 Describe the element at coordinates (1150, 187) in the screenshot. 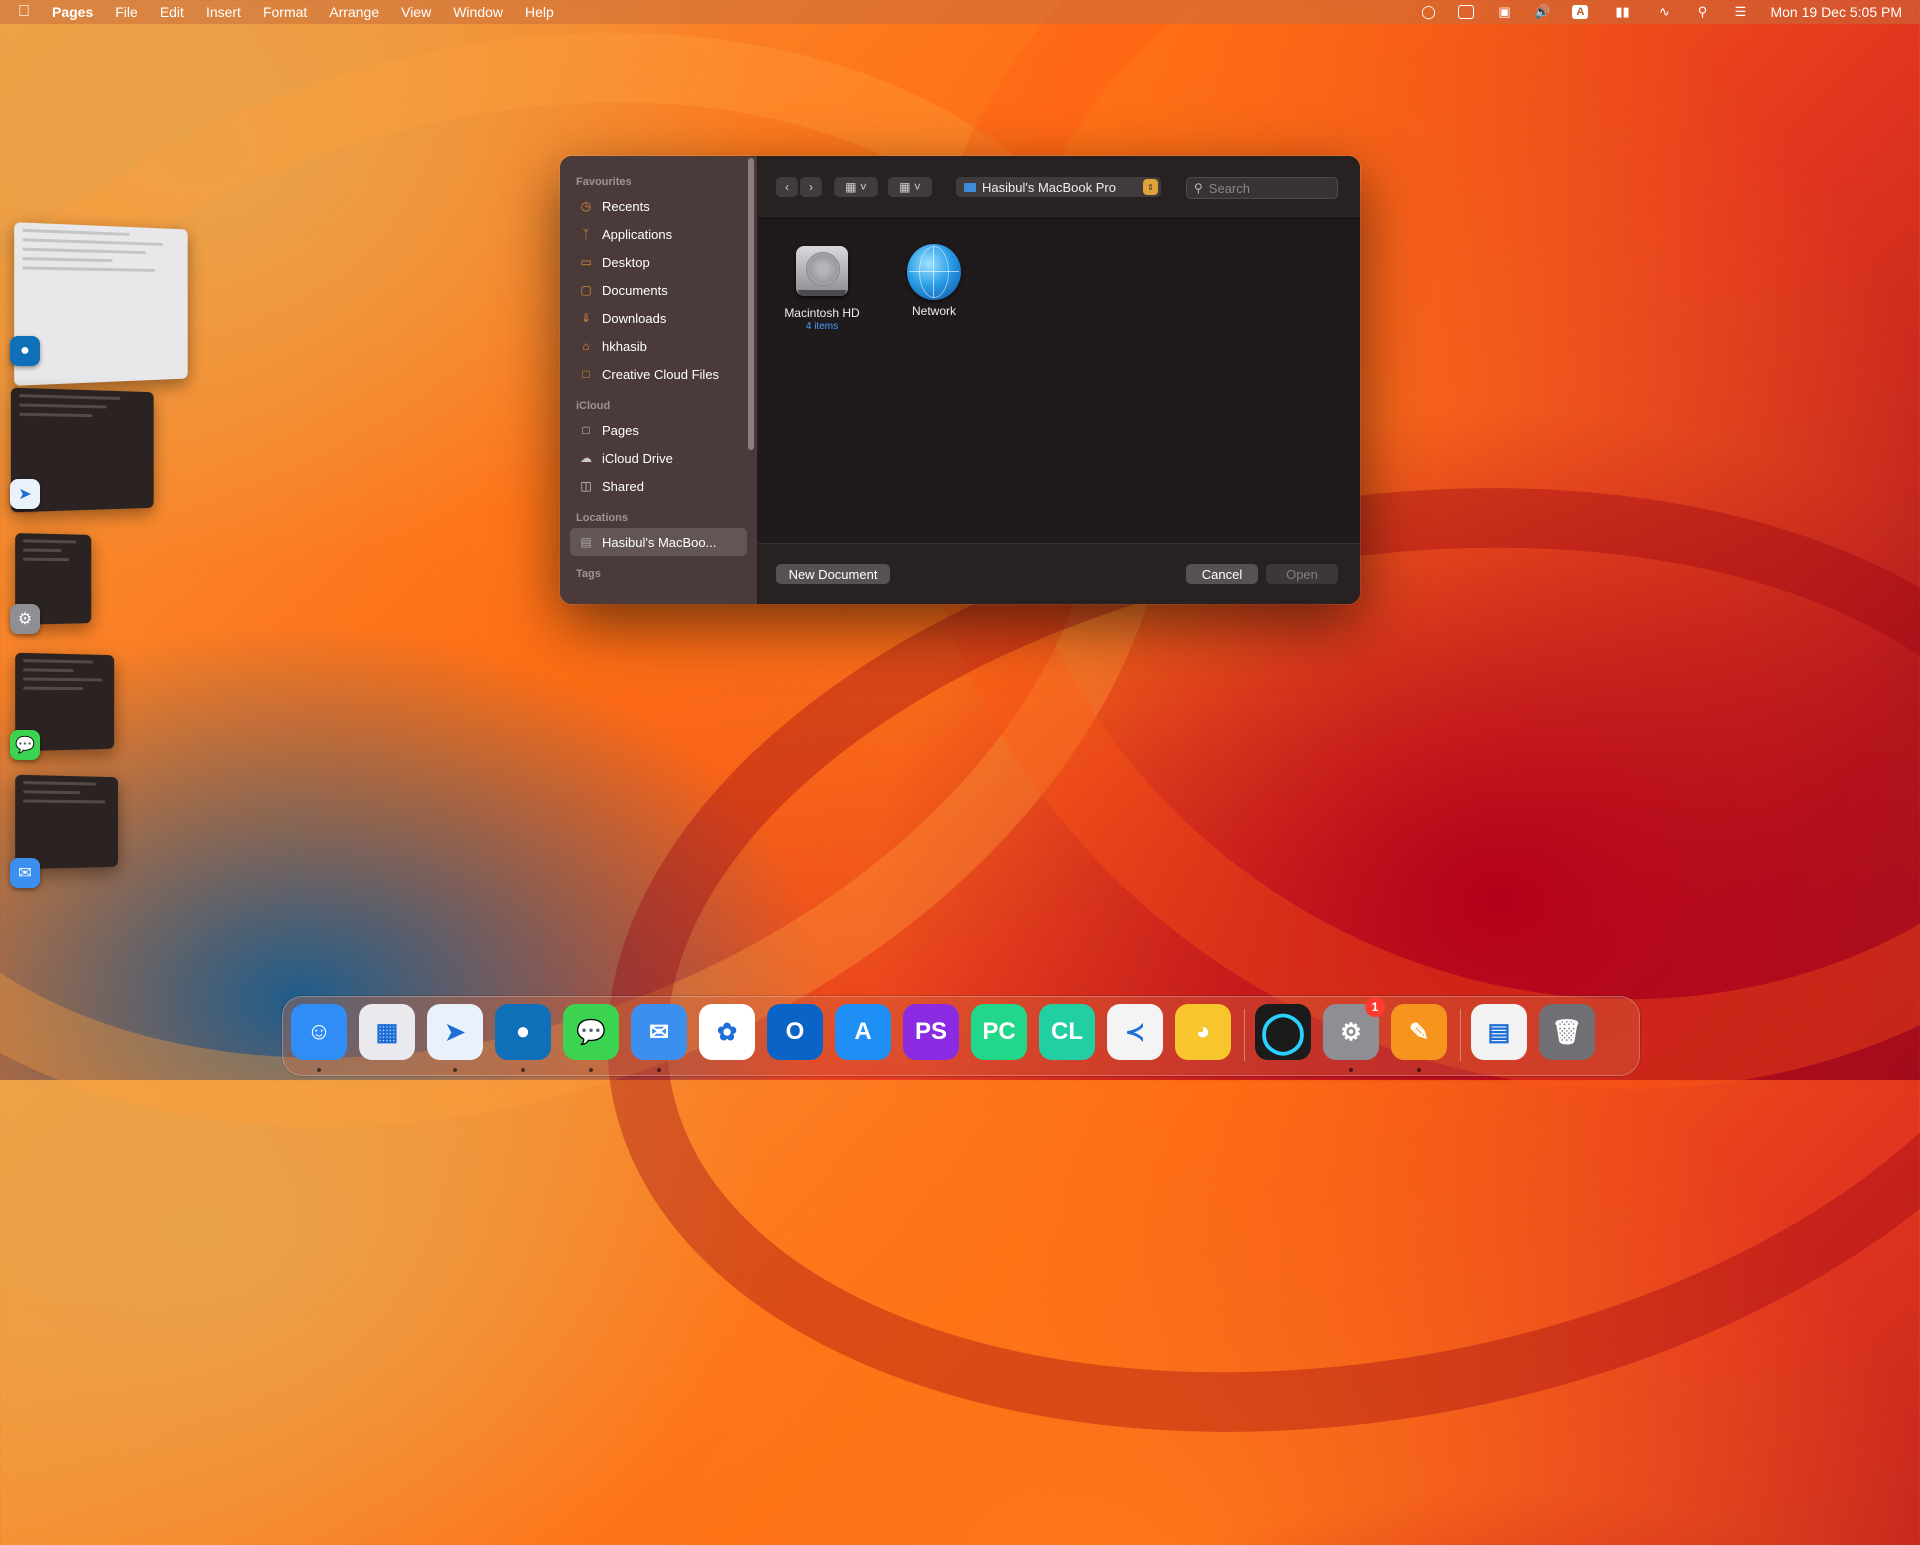

I see `chevron-updown-icon: ⇕` at that location.